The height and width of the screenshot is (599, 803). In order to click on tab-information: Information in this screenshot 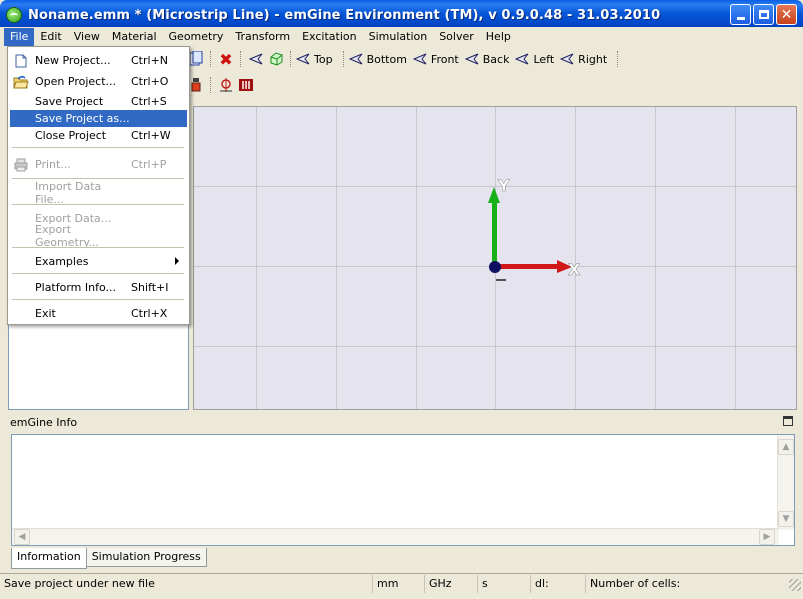, I will do `click(49, 558)`.